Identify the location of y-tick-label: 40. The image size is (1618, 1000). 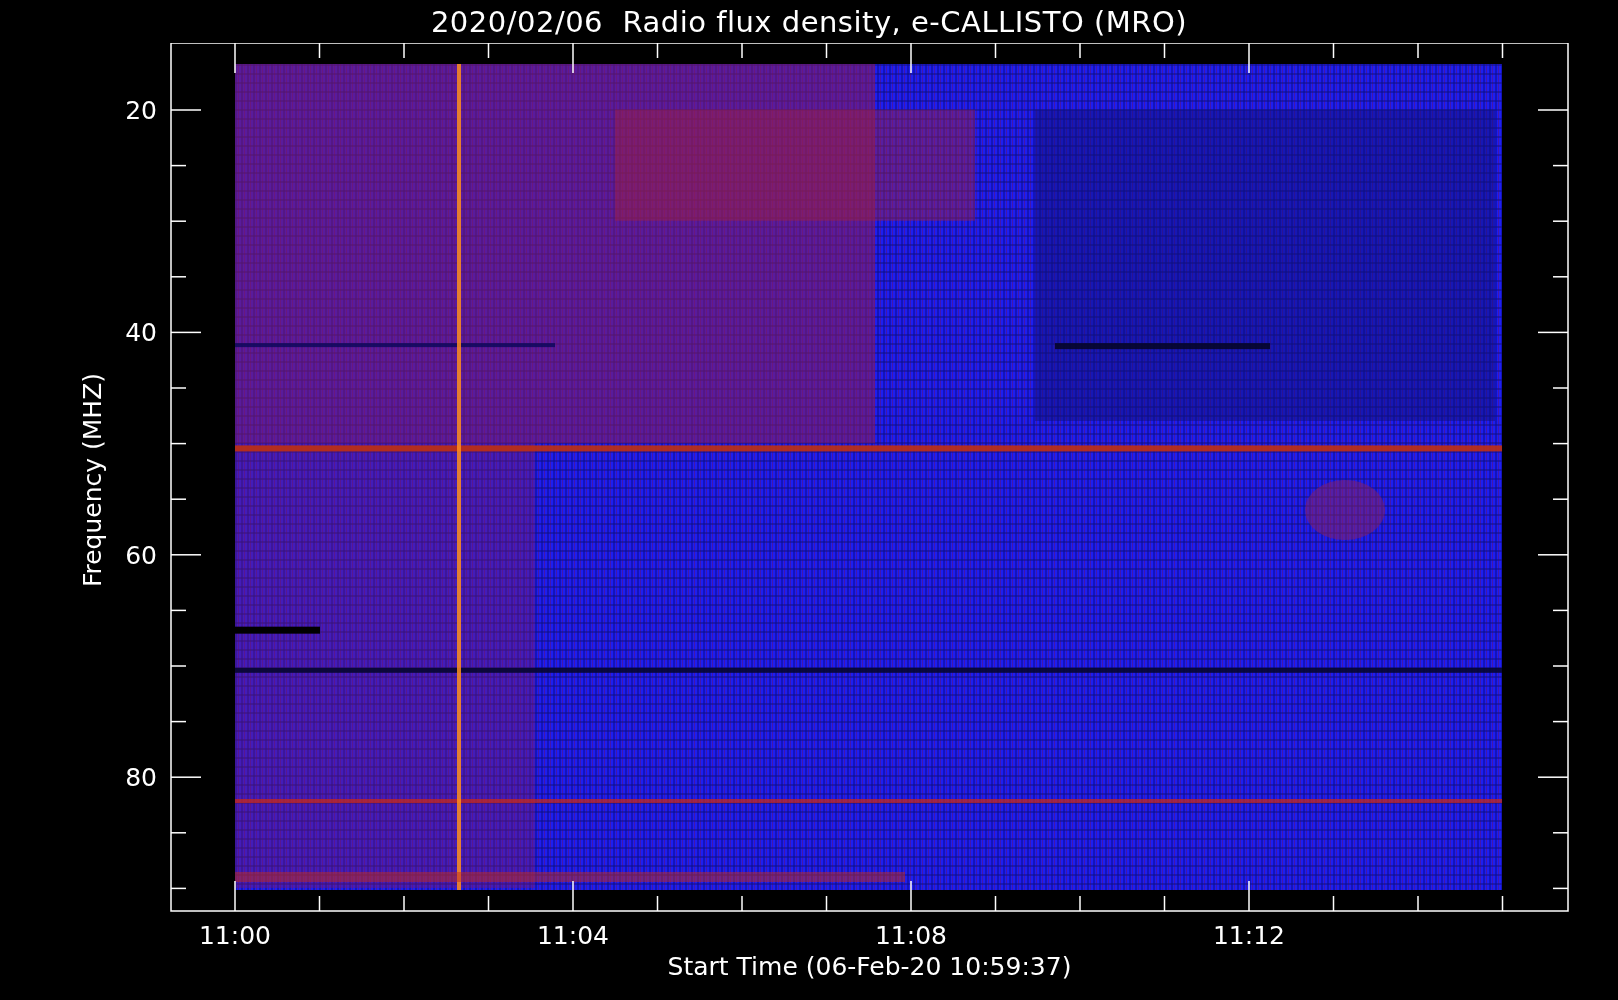
(141, 333).